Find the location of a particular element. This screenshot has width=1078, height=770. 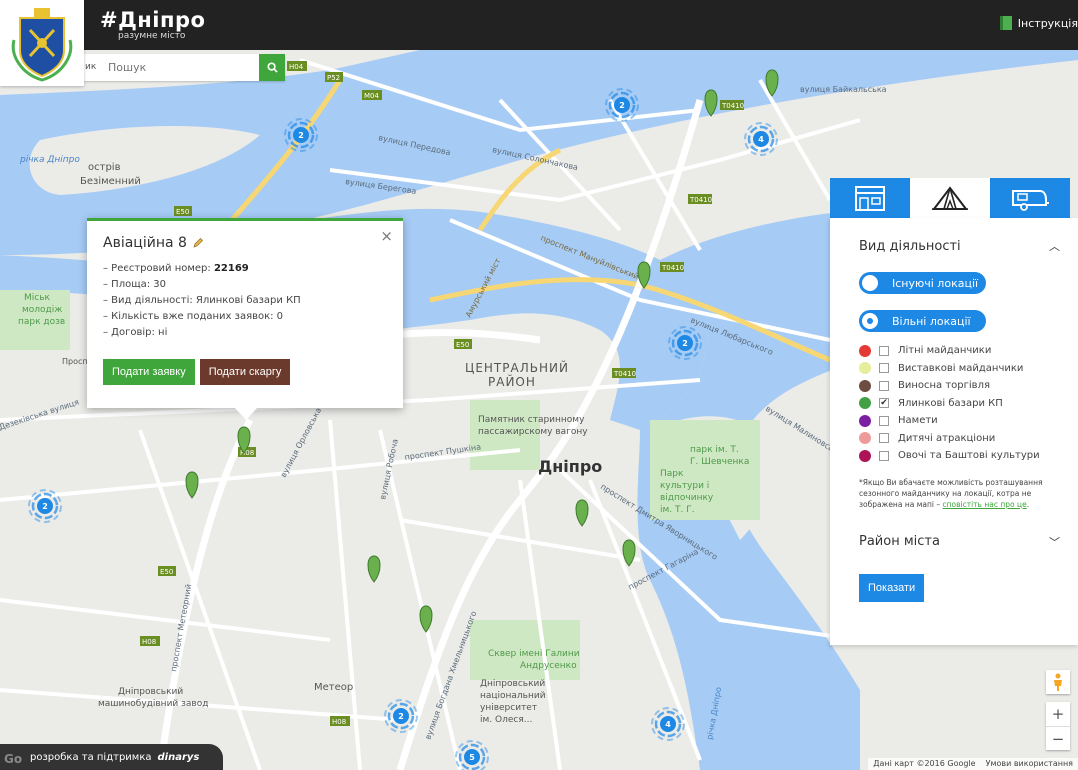

brand-subtitle: разумне місто is located at coordinates (152, 36).